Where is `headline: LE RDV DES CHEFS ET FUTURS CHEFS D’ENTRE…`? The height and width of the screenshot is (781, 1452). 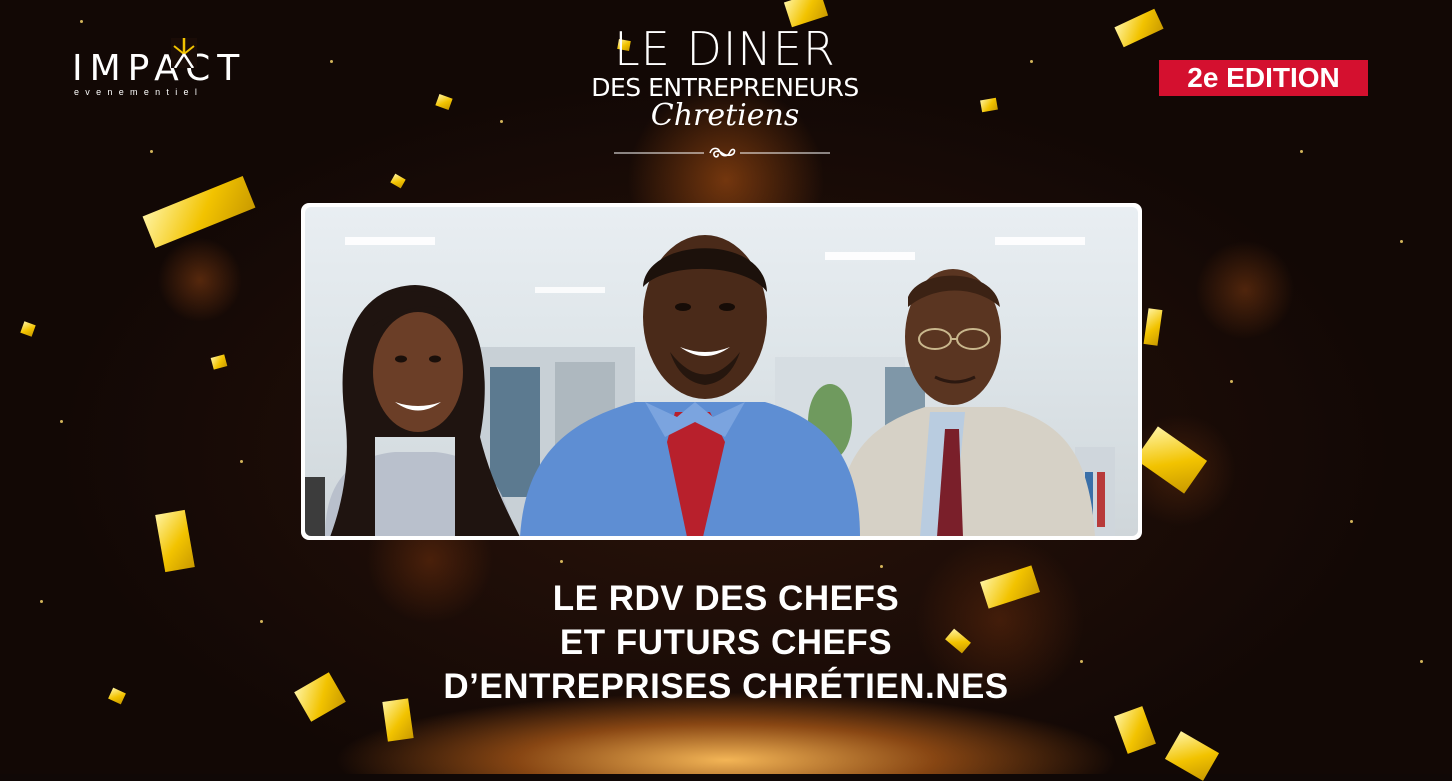 headline: LE RDV DES CHEFS ET FUTURS CHEFS D’ENTRE… is located at coordinates (726, 643).